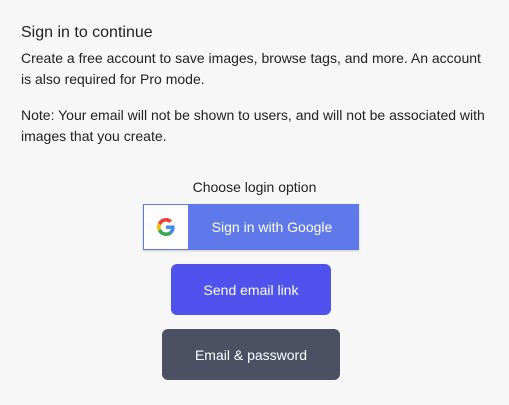 The image size is (509, 405). I want to click on send-email-link-button: Send email link, so click(251, 289).